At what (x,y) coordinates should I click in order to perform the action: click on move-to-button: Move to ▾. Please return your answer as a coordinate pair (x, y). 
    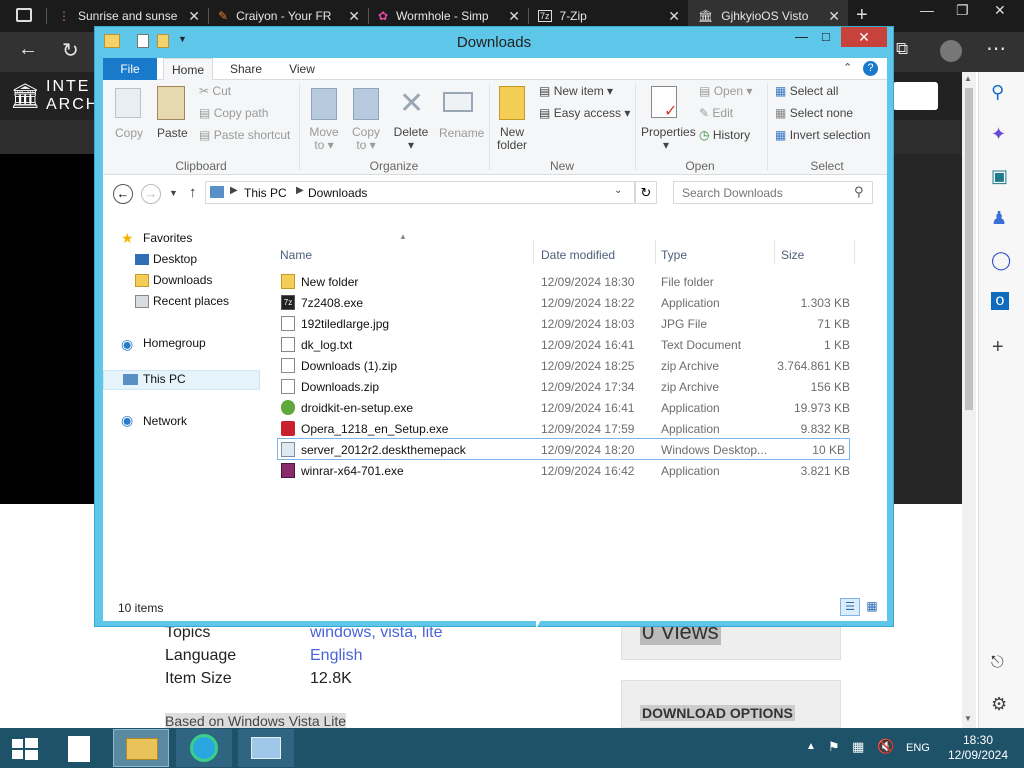
    Looking at the image, I should click on (324, 139).